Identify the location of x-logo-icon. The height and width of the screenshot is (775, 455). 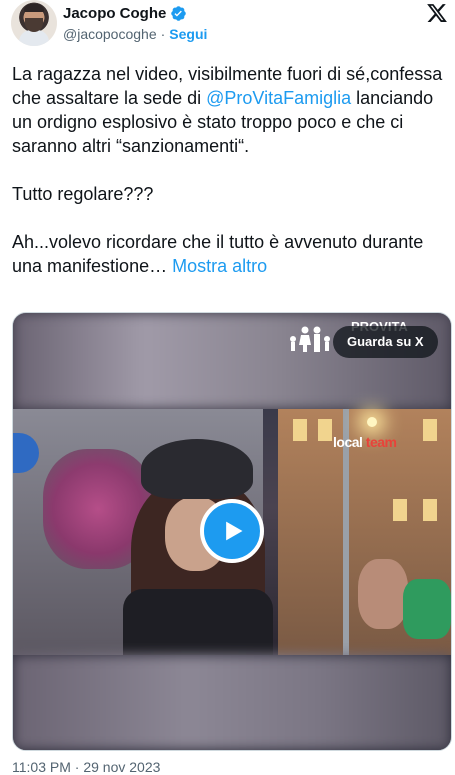
(437, 13).